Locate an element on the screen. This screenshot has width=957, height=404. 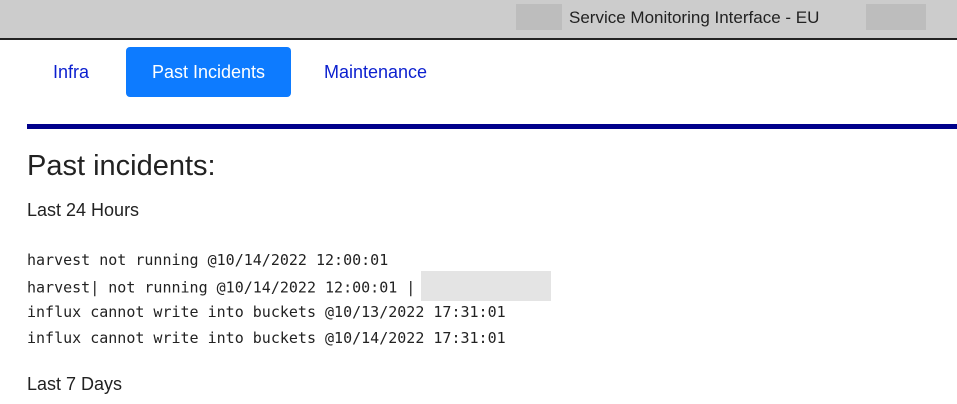
section-divider is located at coordinates (492, 126).